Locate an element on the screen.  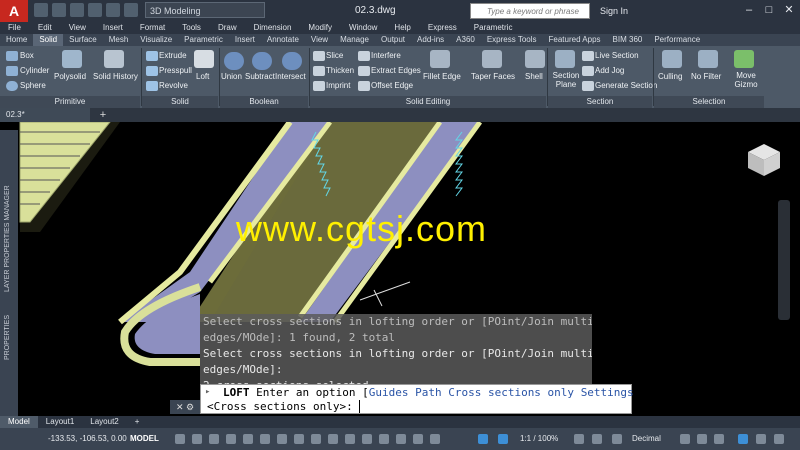
revolve-button: Revolve is located at coordinates (173, 85).